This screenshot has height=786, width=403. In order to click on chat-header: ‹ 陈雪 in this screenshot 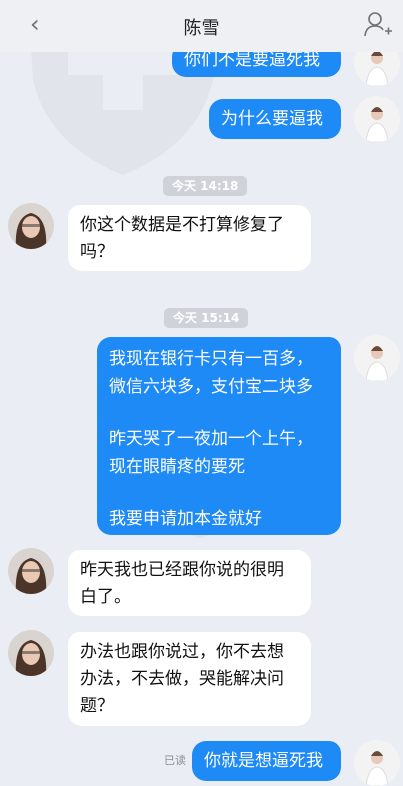, I will do `click(201, 26)`.